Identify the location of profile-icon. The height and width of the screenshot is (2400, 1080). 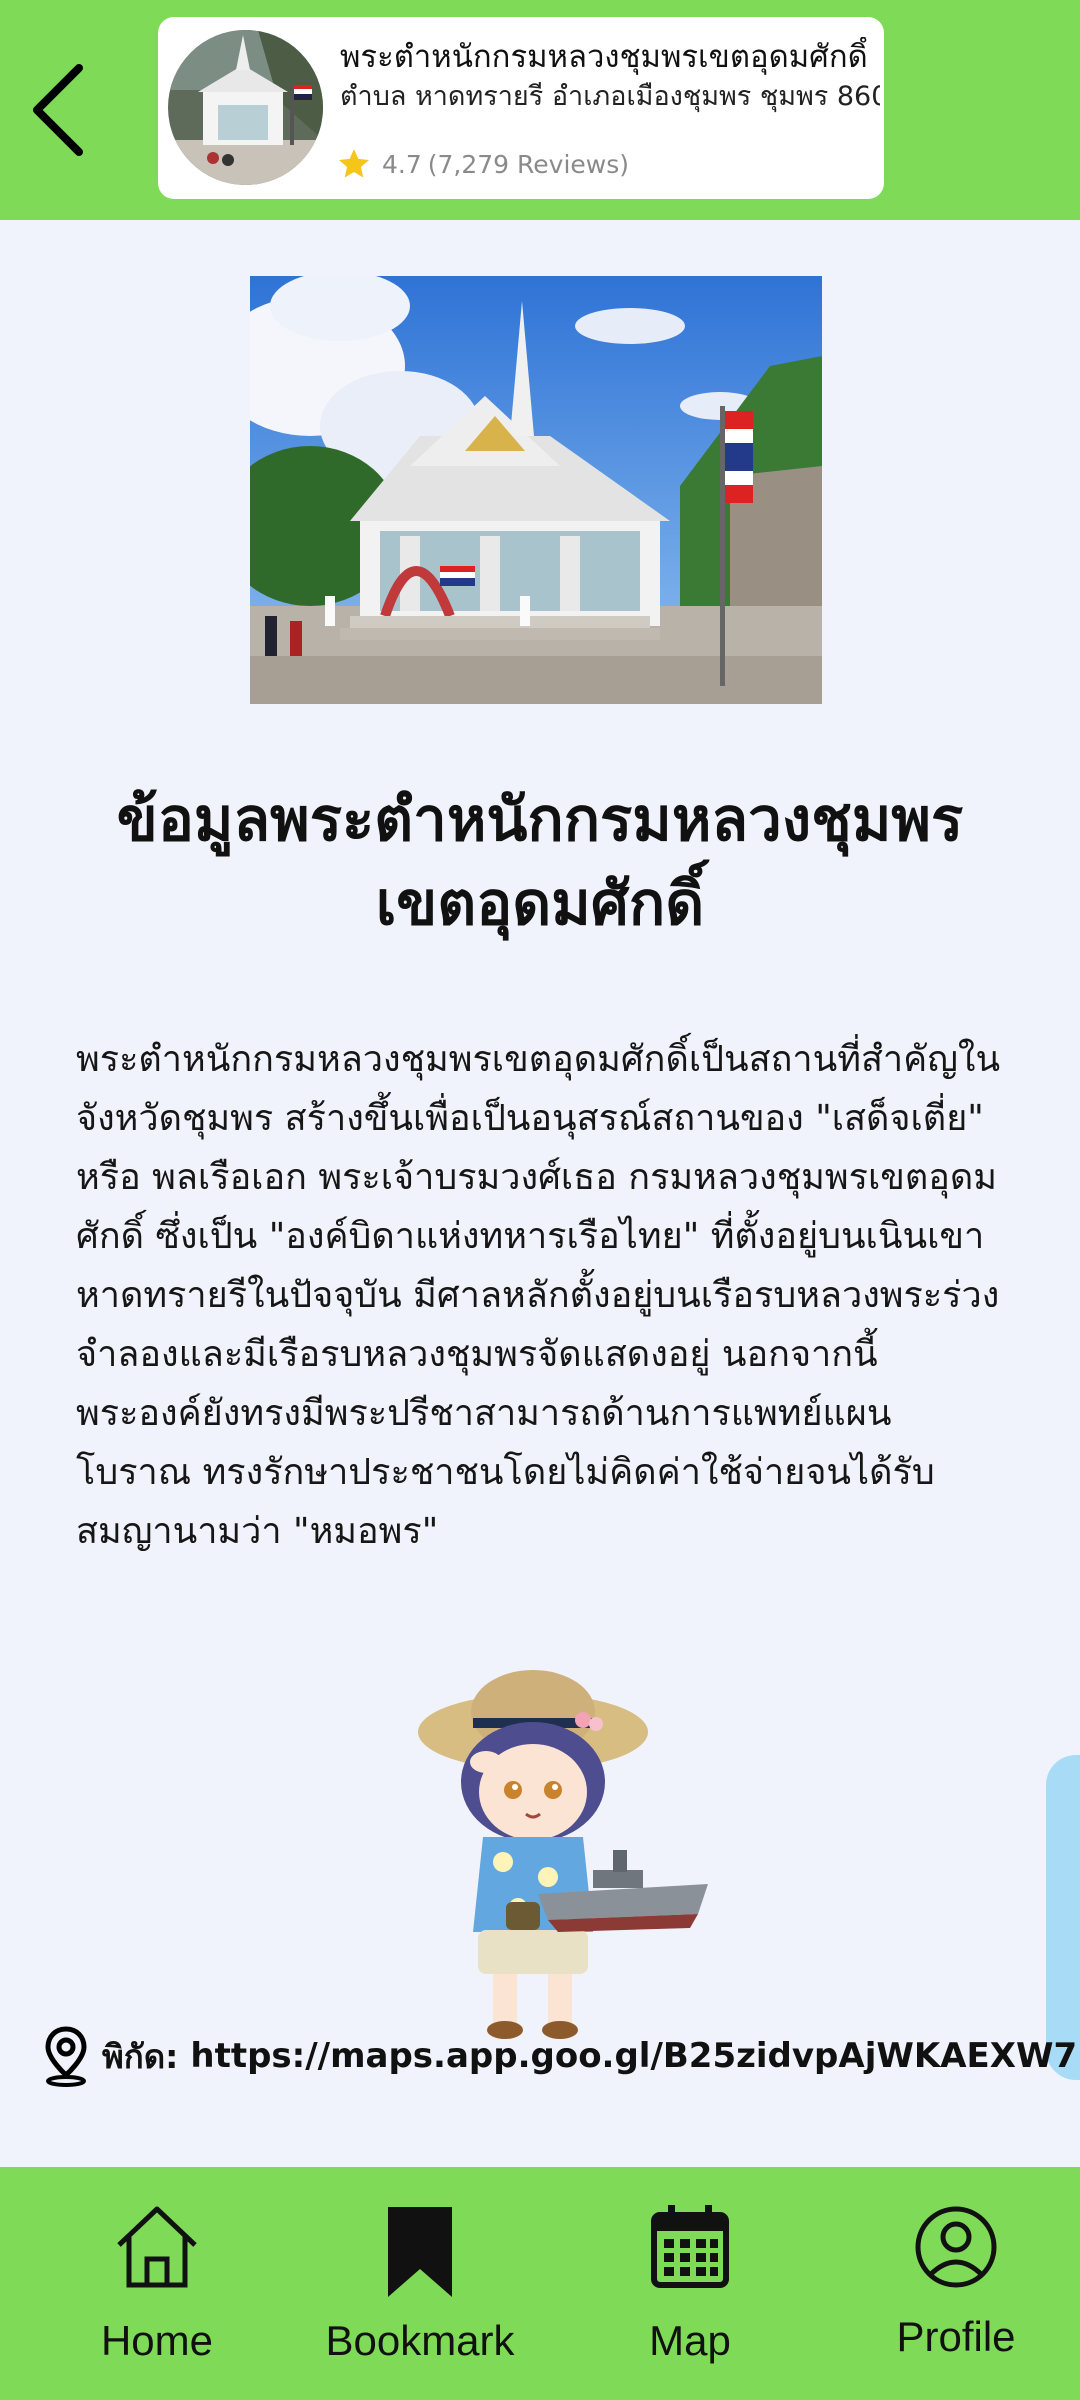
(956, 2247).